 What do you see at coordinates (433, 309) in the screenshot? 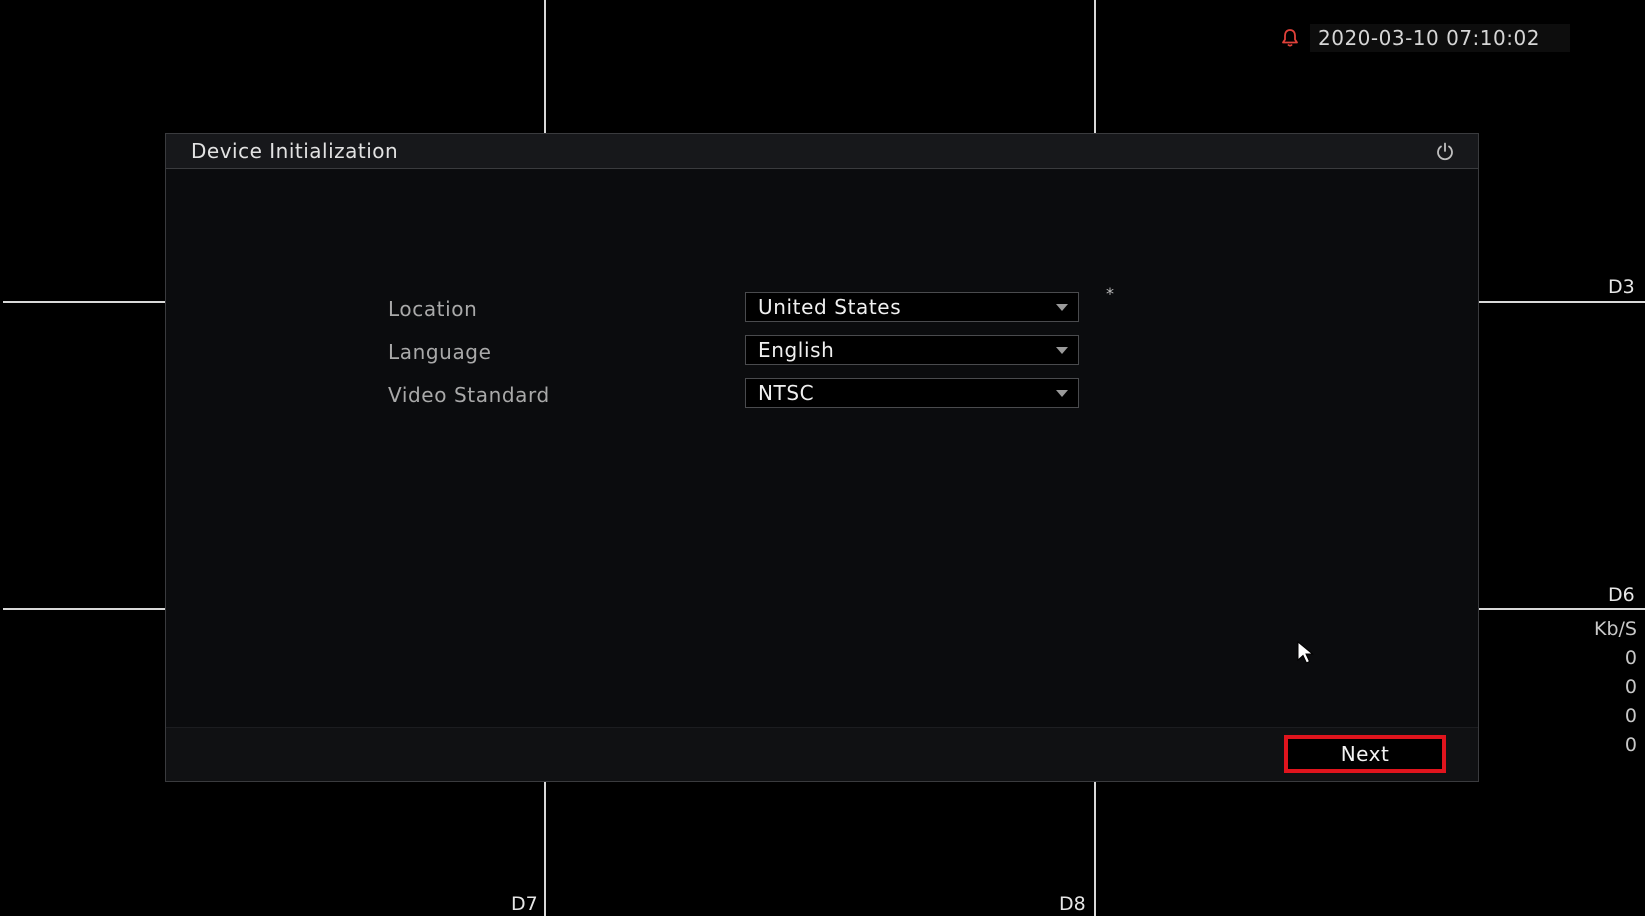
I see `location-label: Location` at bounding box center [433, 309].